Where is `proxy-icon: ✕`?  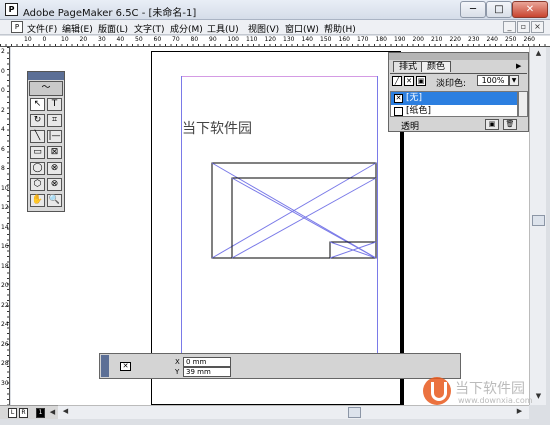 proxy-icon: ✕ is located at coordinates (125, 366).